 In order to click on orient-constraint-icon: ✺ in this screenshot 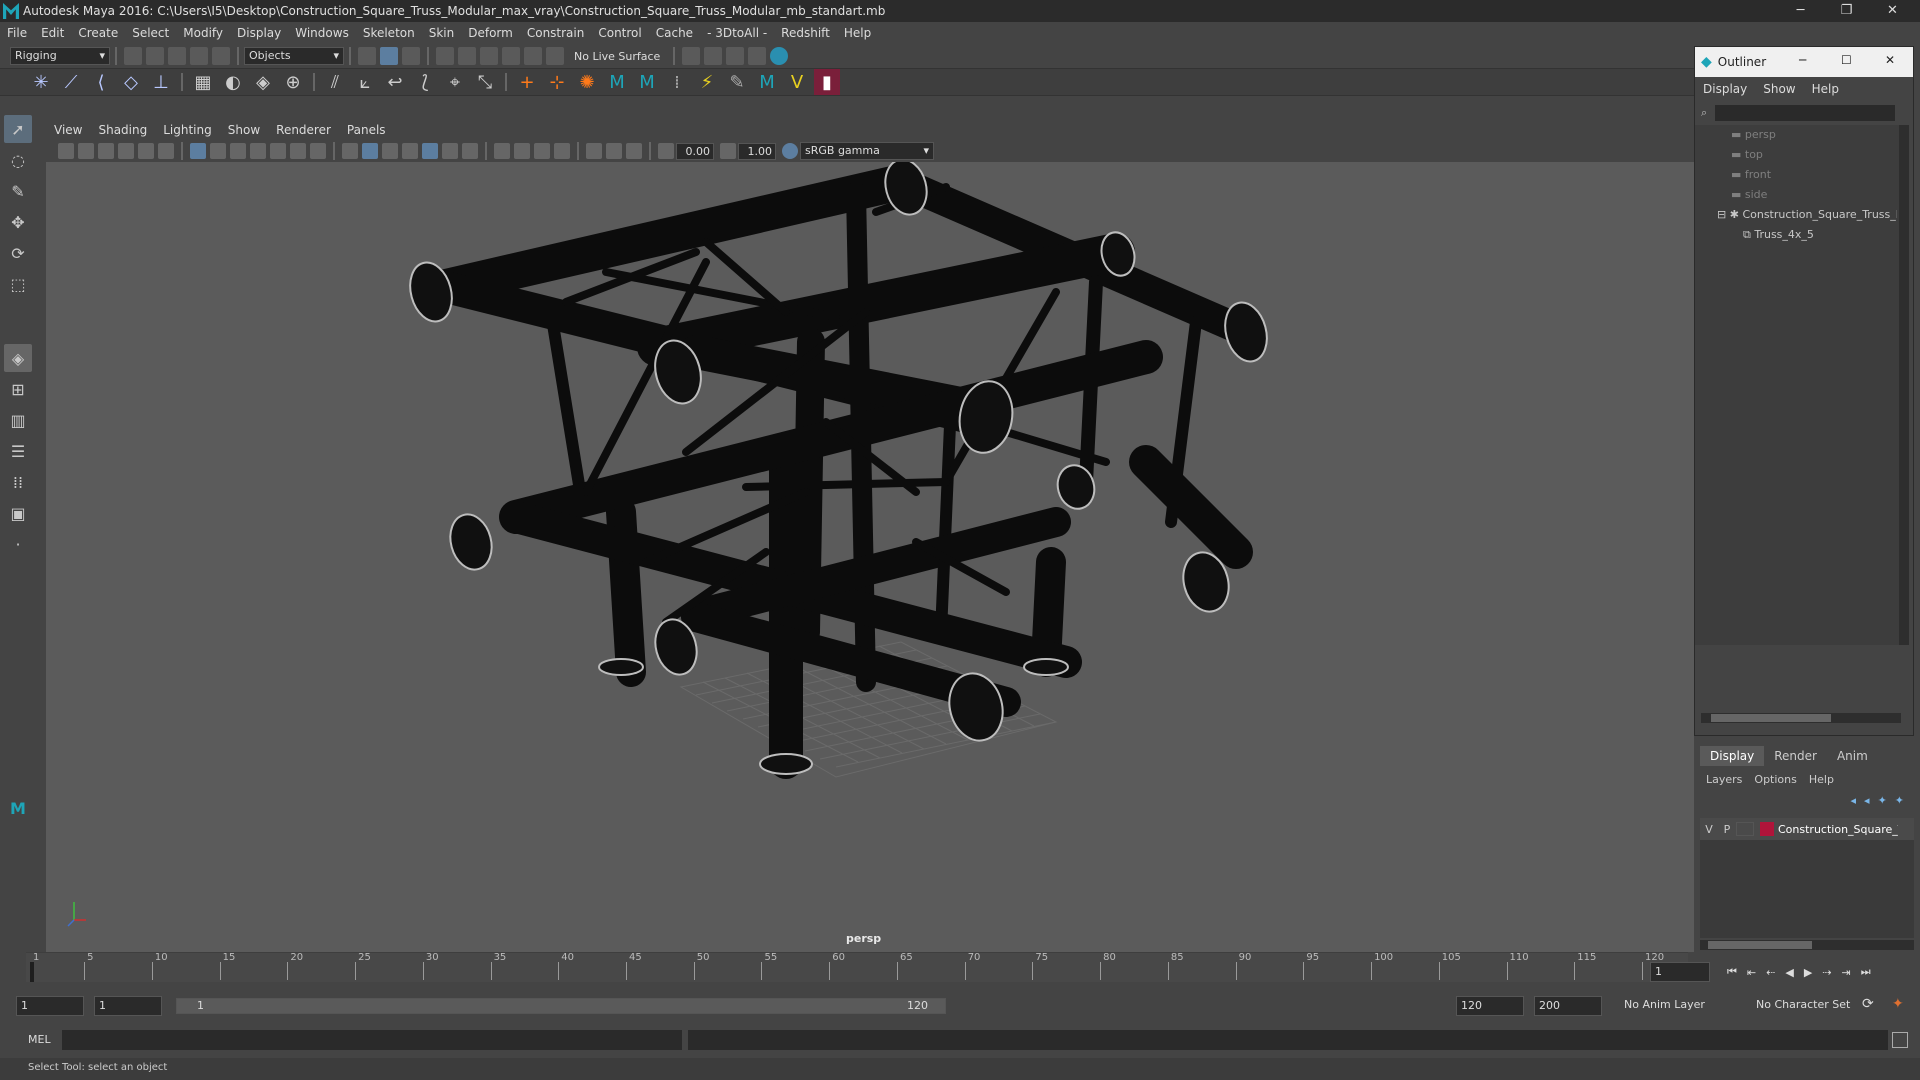, I will do `click(587, 82)`.